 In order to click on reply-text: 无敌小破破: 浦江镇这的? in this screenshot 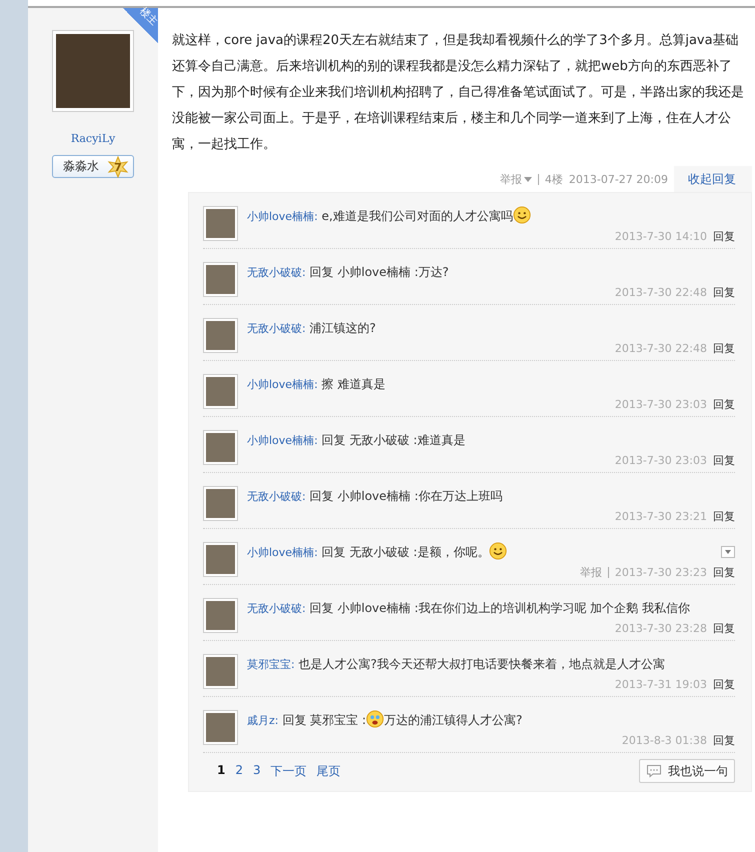, I will do `click(311, 328)`.